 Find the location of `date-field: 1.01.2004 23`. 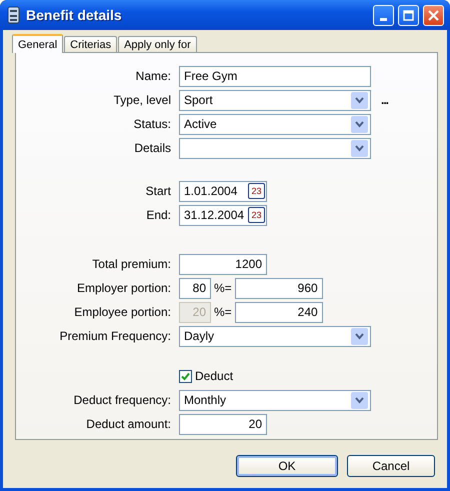

date-field: 1.01.2004 23 is located at coordinates (223, 191).